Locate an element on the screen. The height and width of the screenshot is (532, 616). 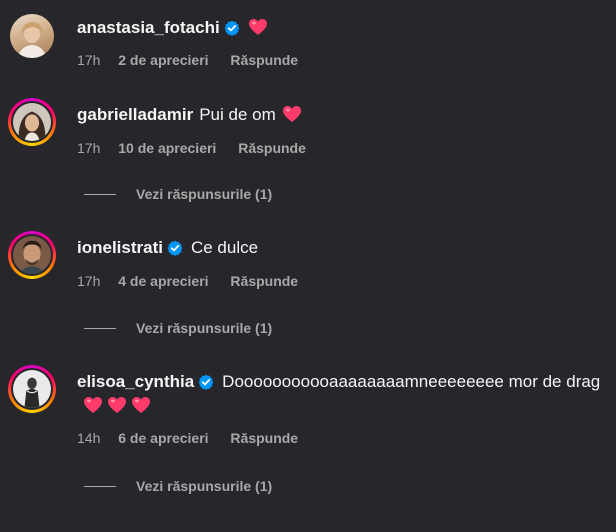
username: ionelistrati is located at coordinates (120, 247).